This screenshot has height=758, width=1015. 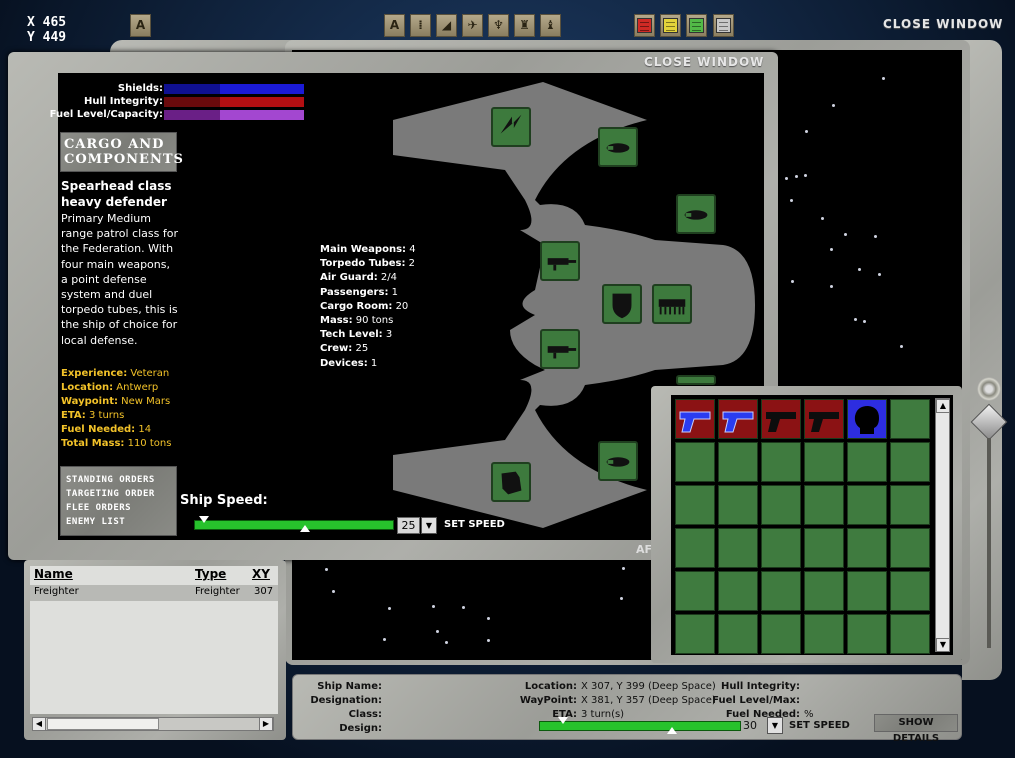 What do you see at coordinates (118, 522) in the screenshot?
I see `order-button: ENEMY LIST` at bounding box center [118, 522].